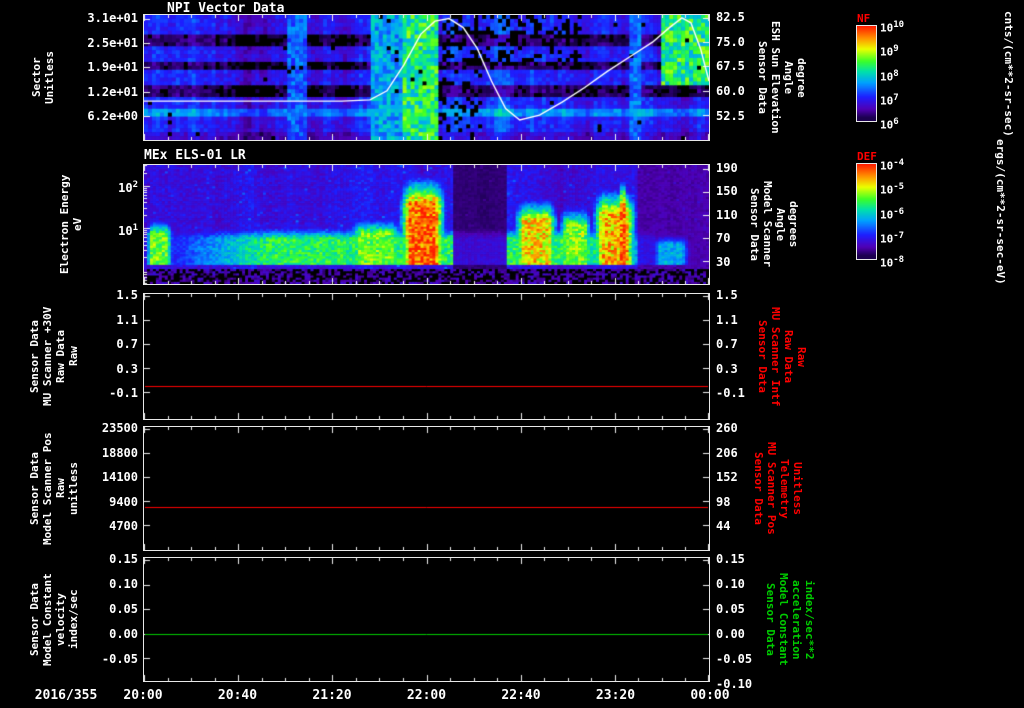 The height and width of the screenshot is (708, 1024). Describe the element at coordinates (892, 238) in the screenshot. I see `colorbar-tick-label: 10-7` at that location.